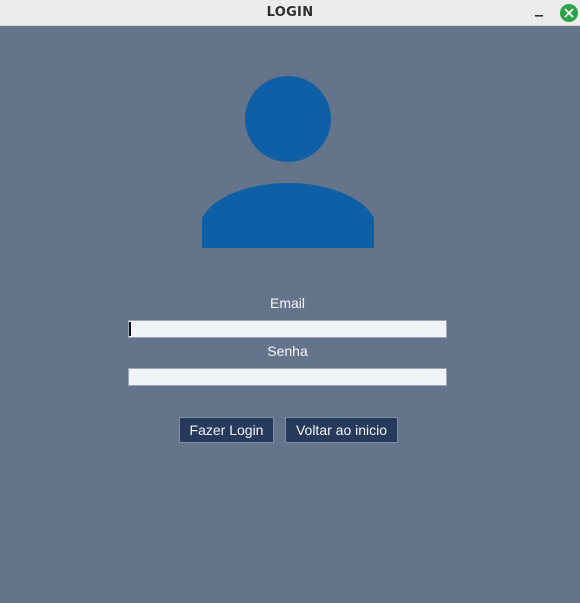 The image size is (580, 603). I want to click on minimize-button, so click(539, 13).